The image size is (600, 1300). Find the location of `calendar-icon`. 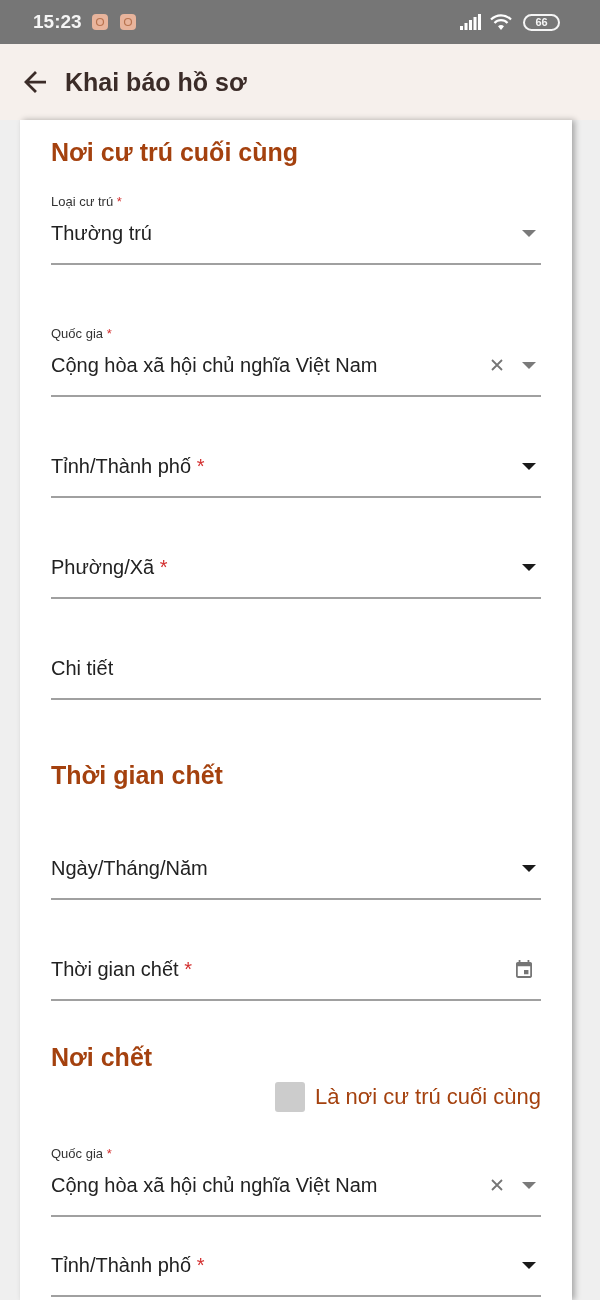

calendar-icon is located at coordinates (524, 969).